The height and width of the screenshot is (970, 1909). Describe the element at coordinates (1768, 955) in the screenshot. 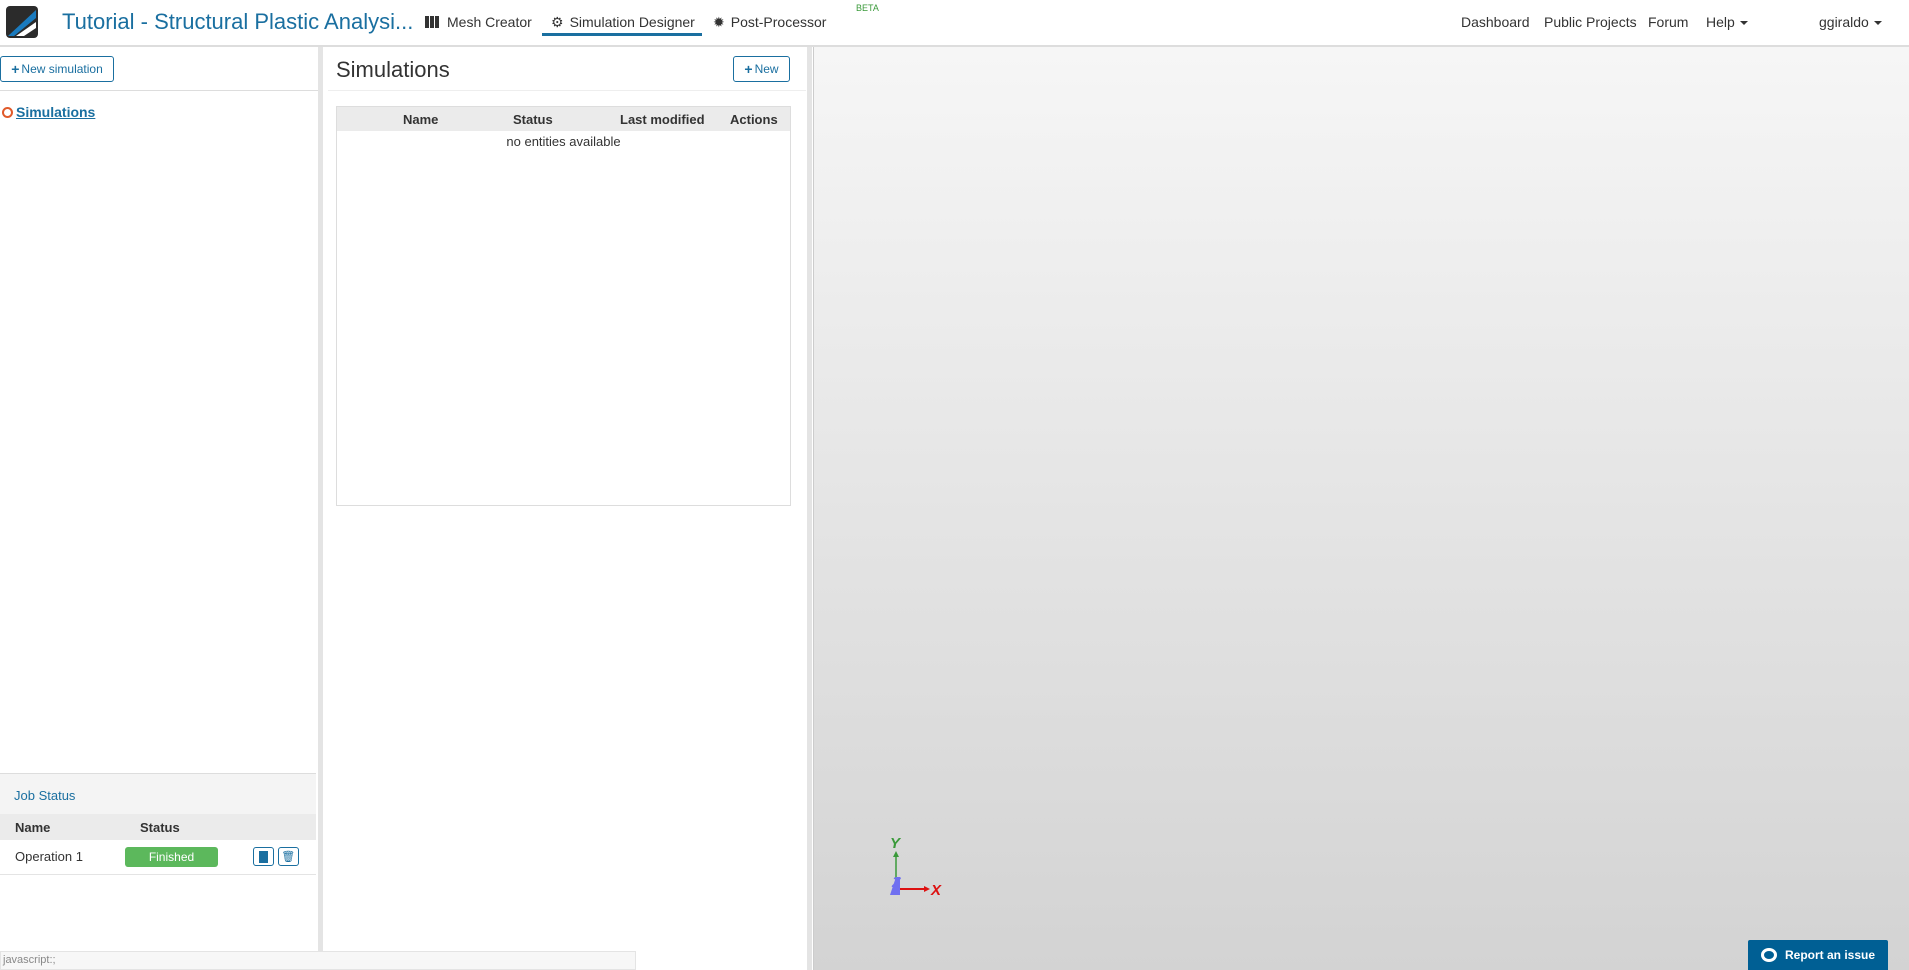

I see `chat-icon` at that location.